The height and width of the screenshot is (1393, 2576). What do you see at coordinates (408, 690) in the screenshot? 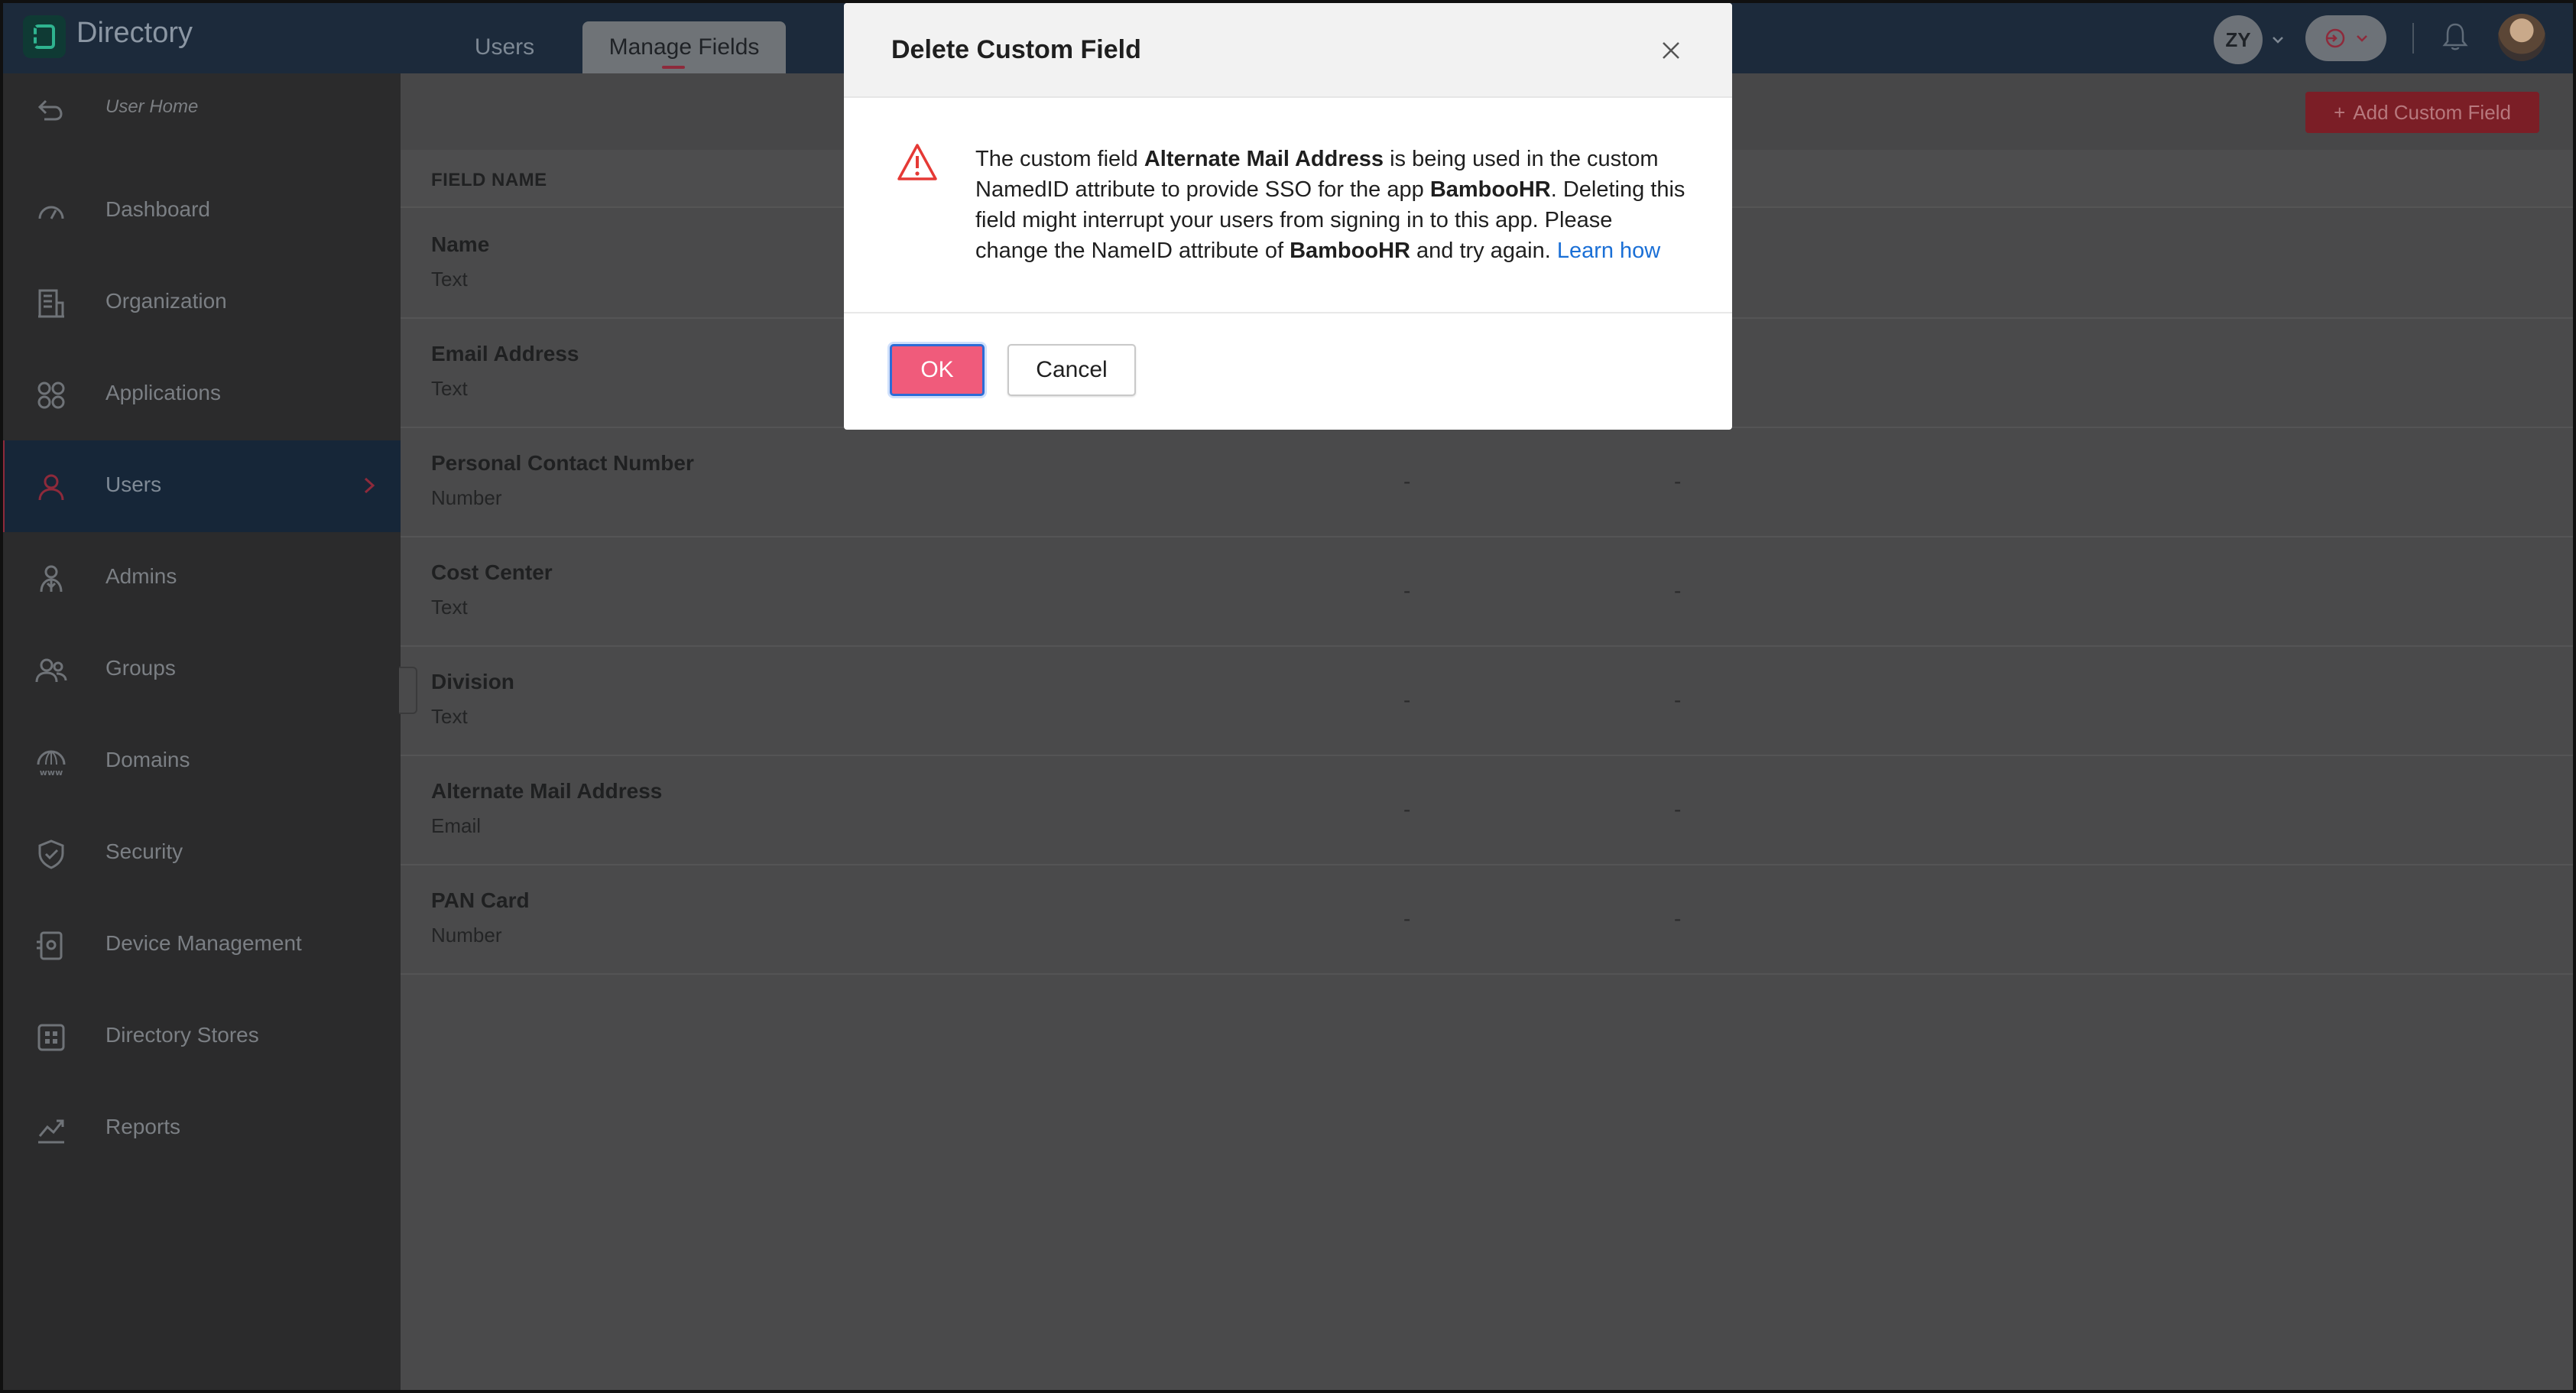
I see `sidebar-collapse-handle` at bounding box center [408, 690].